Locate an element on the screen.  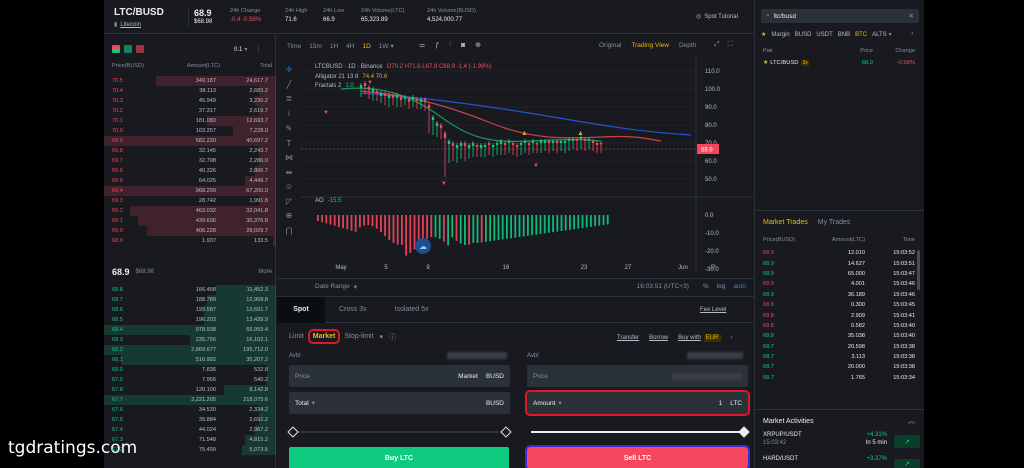
scrollbar is located at coordinates (918, 270).